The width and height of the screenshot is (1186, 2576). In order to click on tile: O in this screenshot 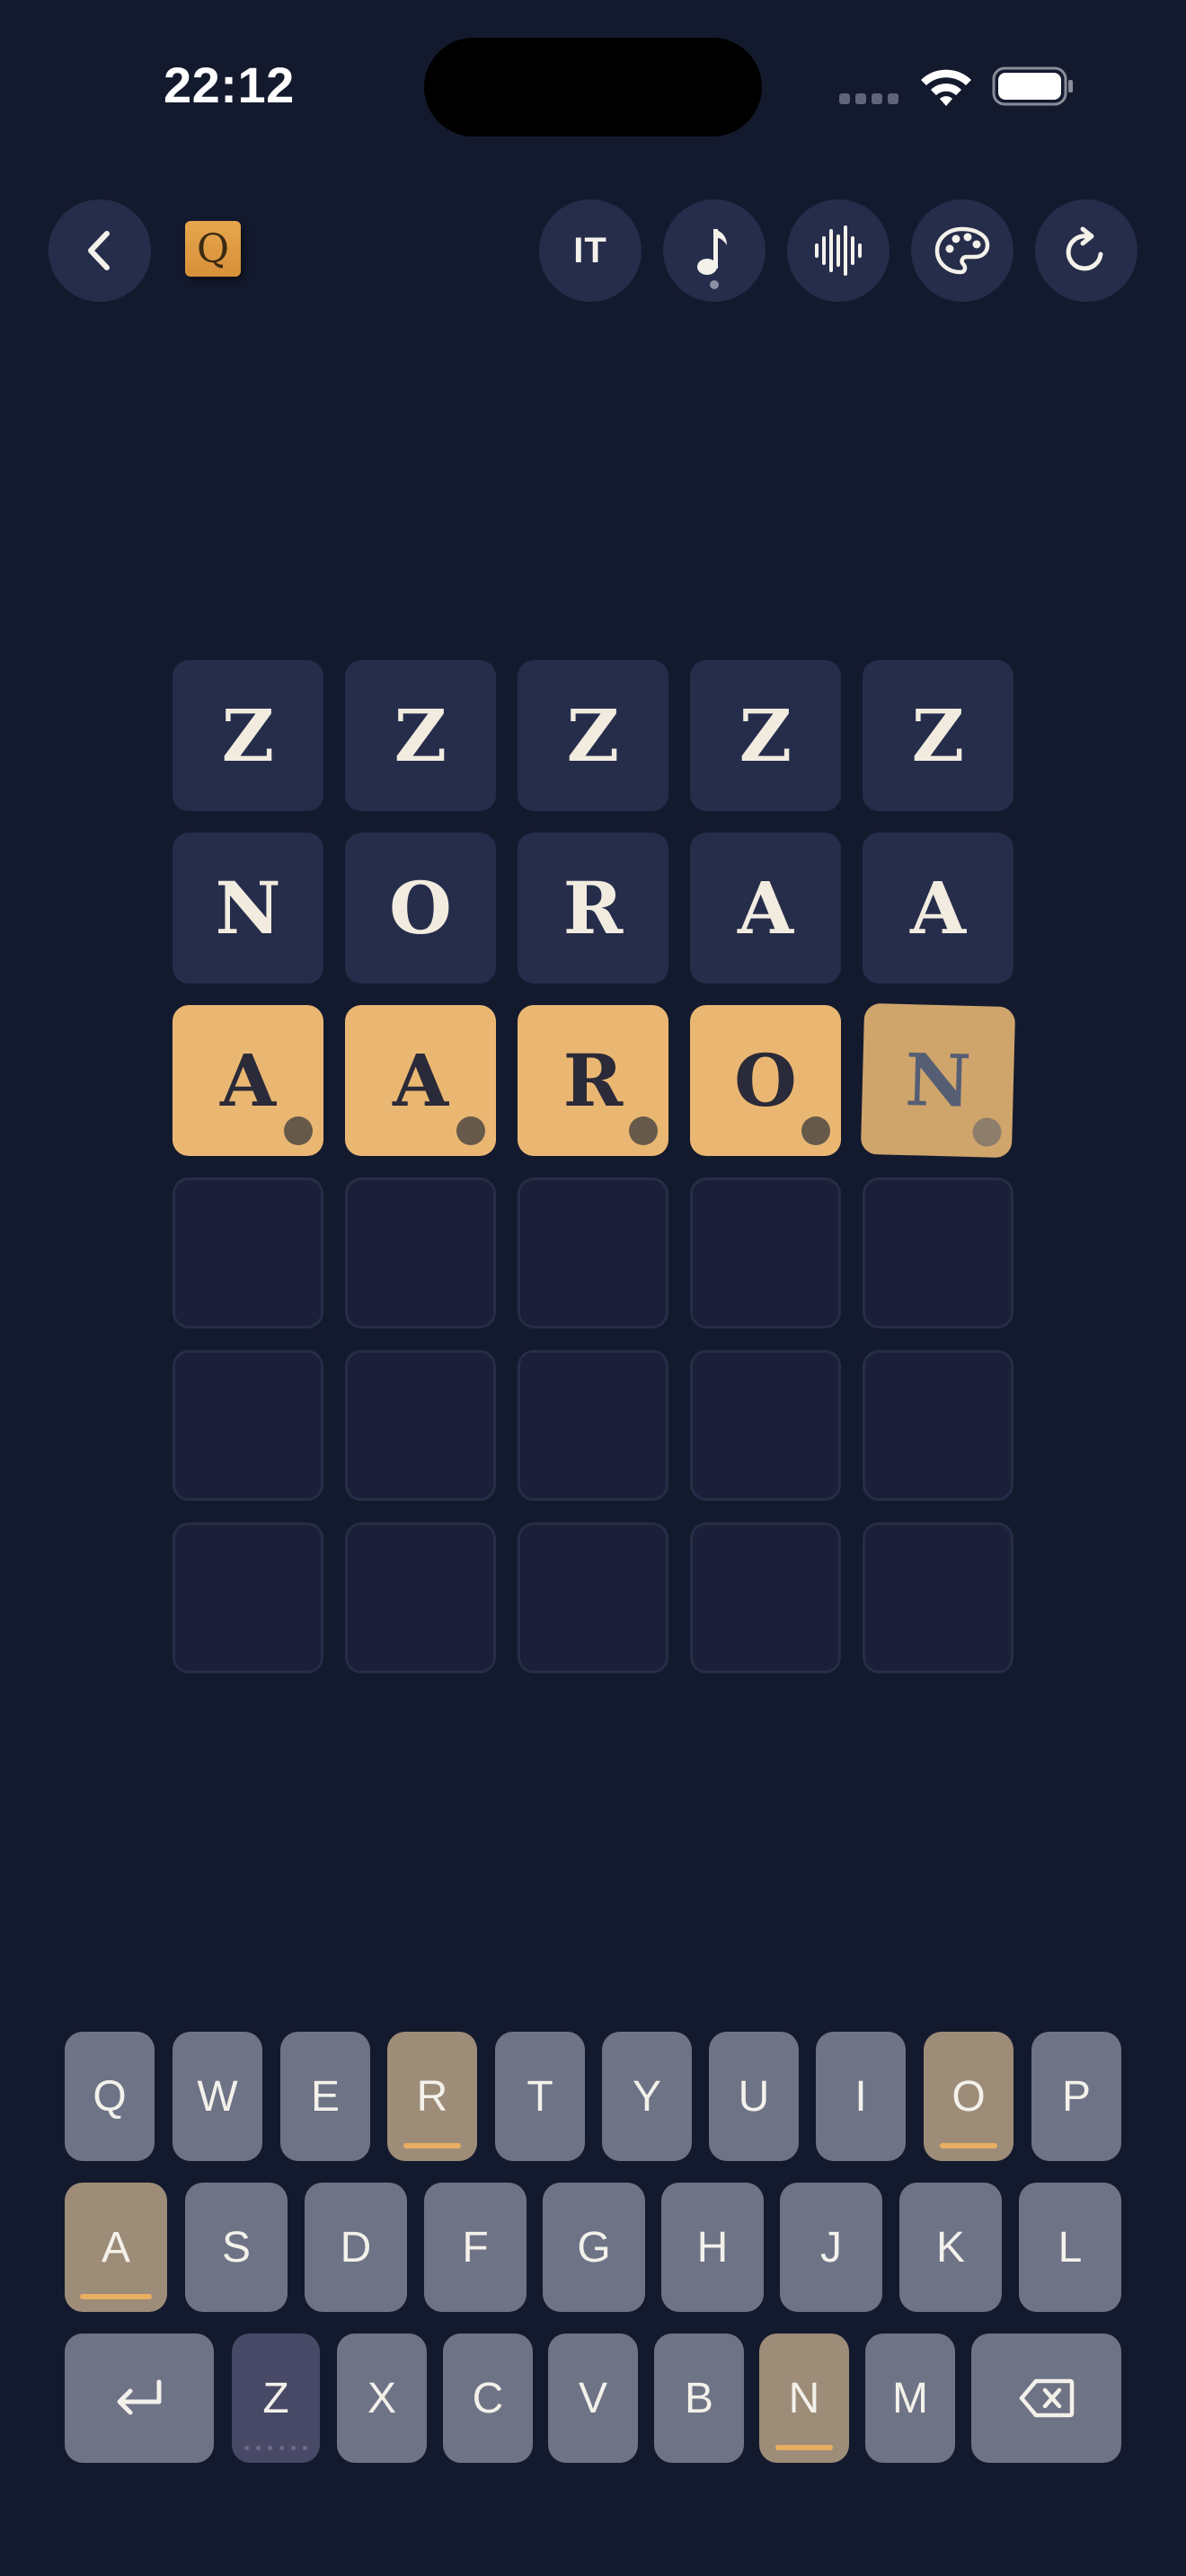, I will do `click(420, 908)`.